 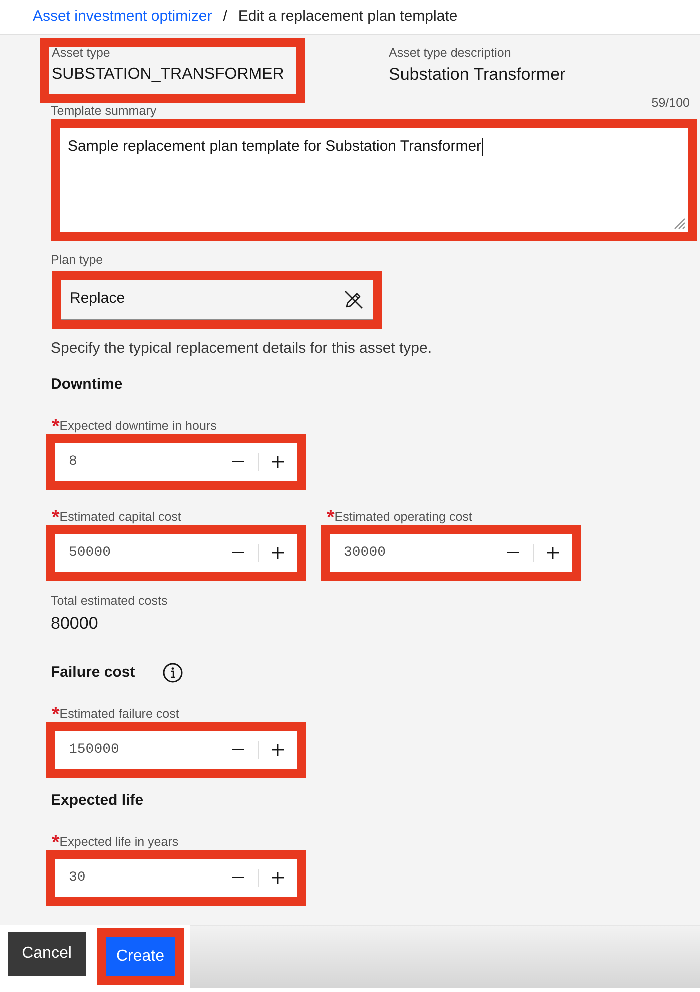 What do you see at coordinates (365, 553) in the screenshot?
I see `input-value: 30000` at bounding box center [365, 553].